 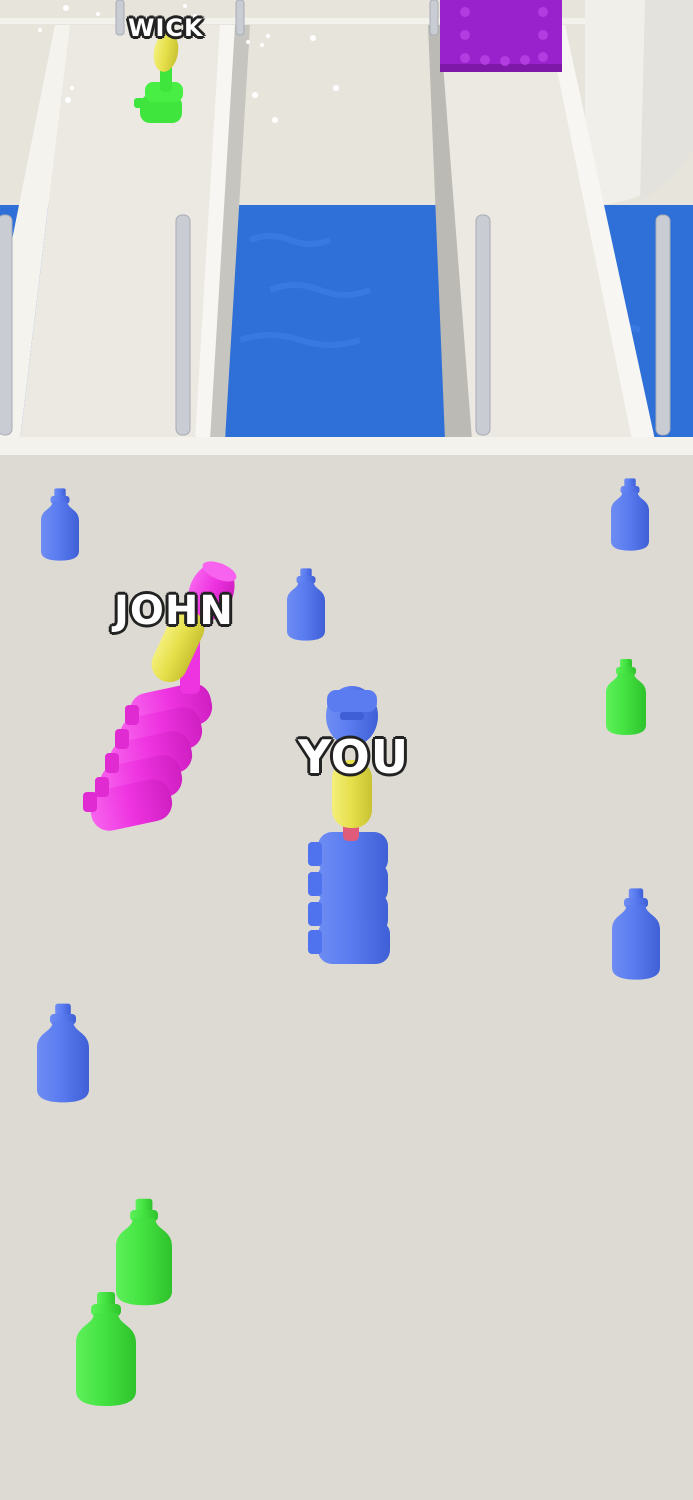 What do you see at coordinates (501, 36) in the screenshot?
I see `obstacle-block` at bounding box center [501, 36].